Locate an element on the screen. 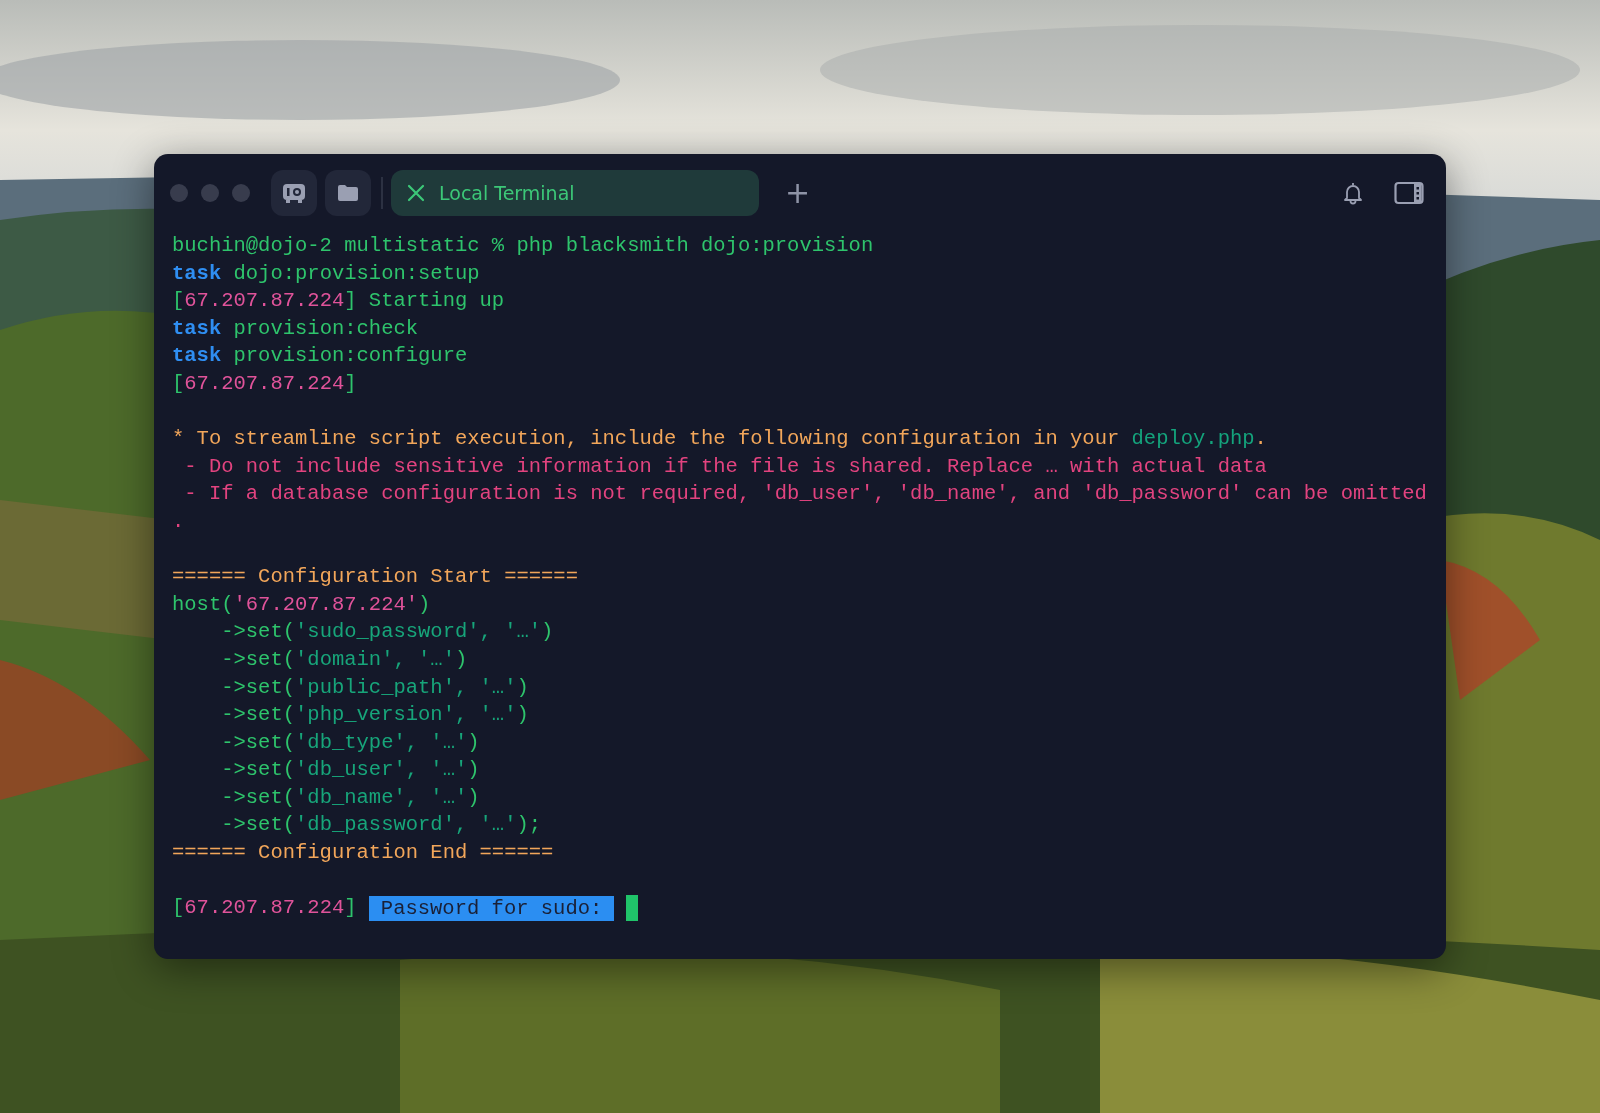 The image size is (1600, 1113). close-icon is located at coordinates (416, 193).